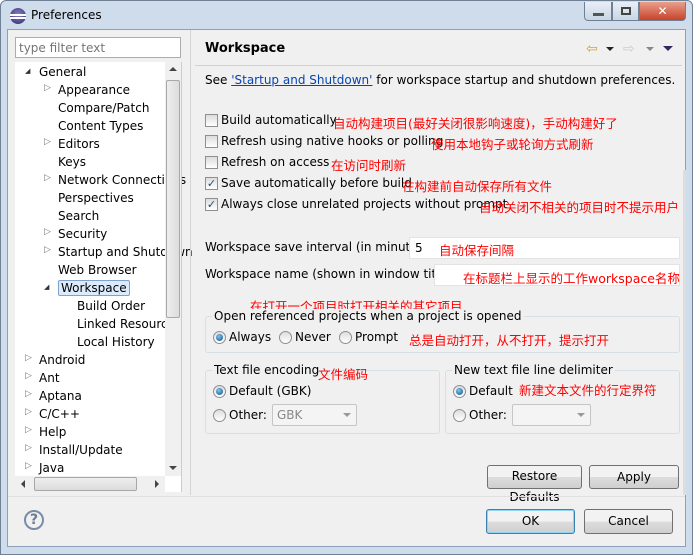 This screenshot has width=693, height=555. What do you see at coordinates (250, 337) in the screenshot?
I see `always-label: Always` at bounding box center [250, 337].